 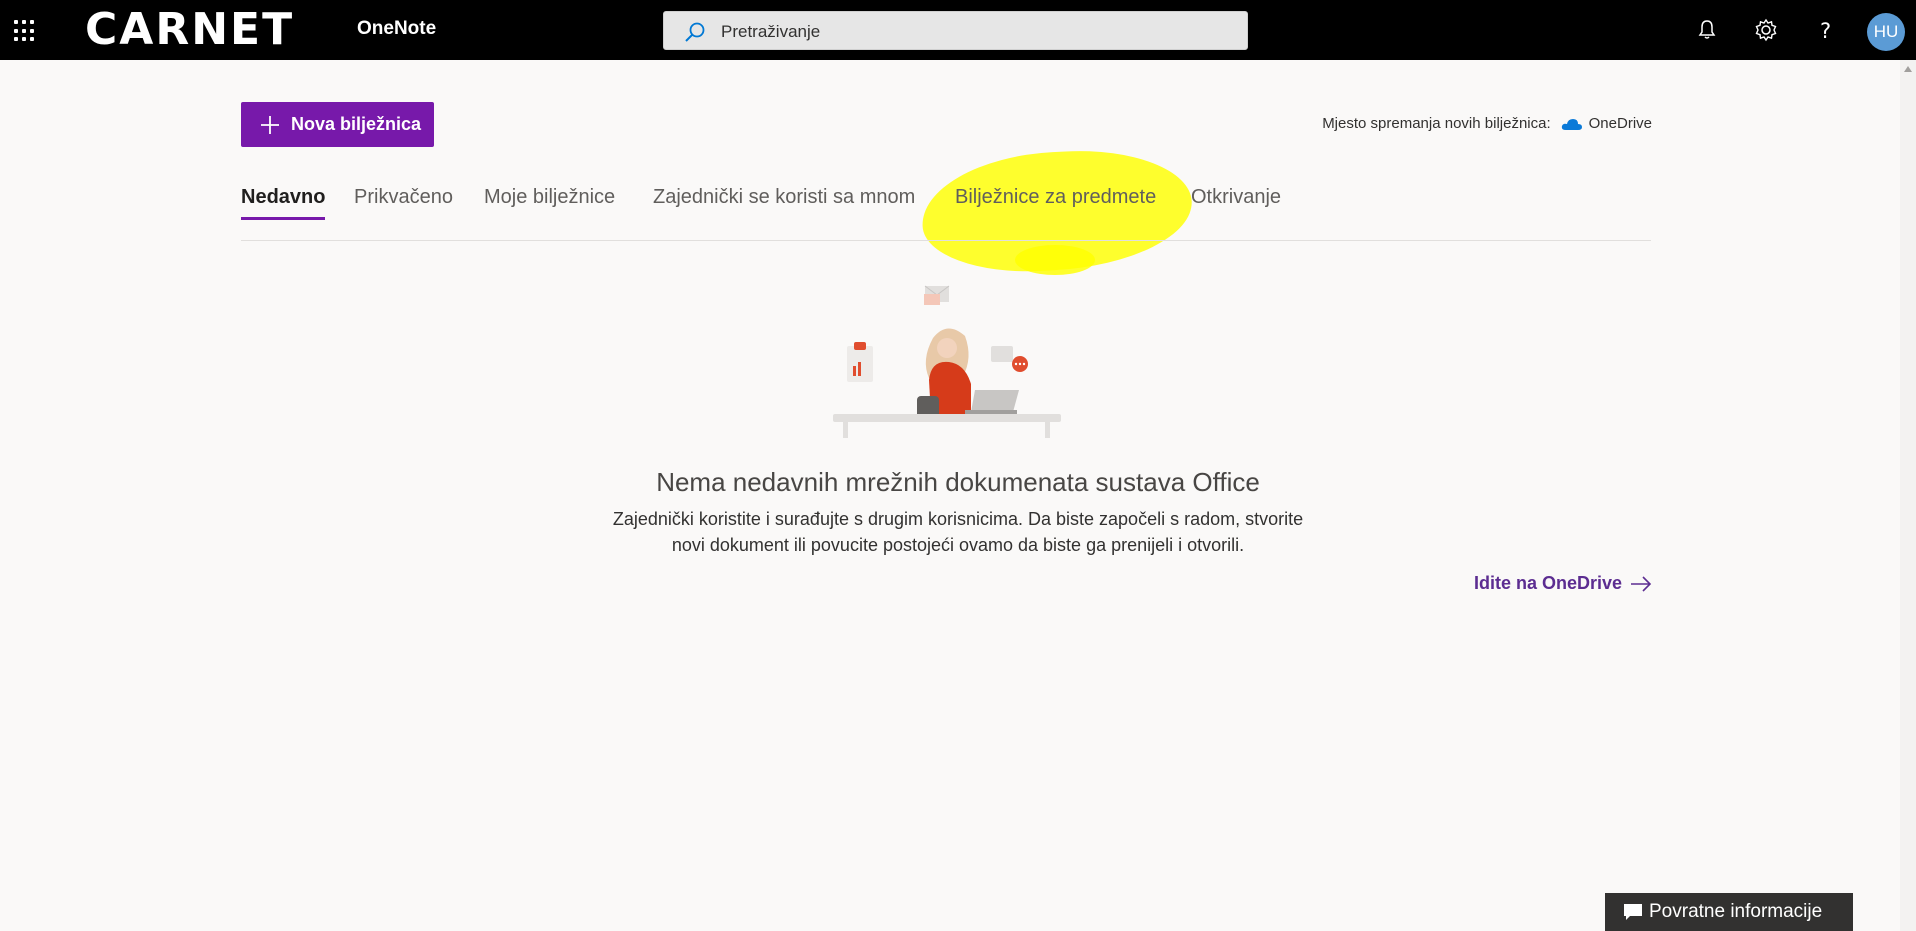 I want to click on vertical-scrollbar, so click(x=1908, y=495).